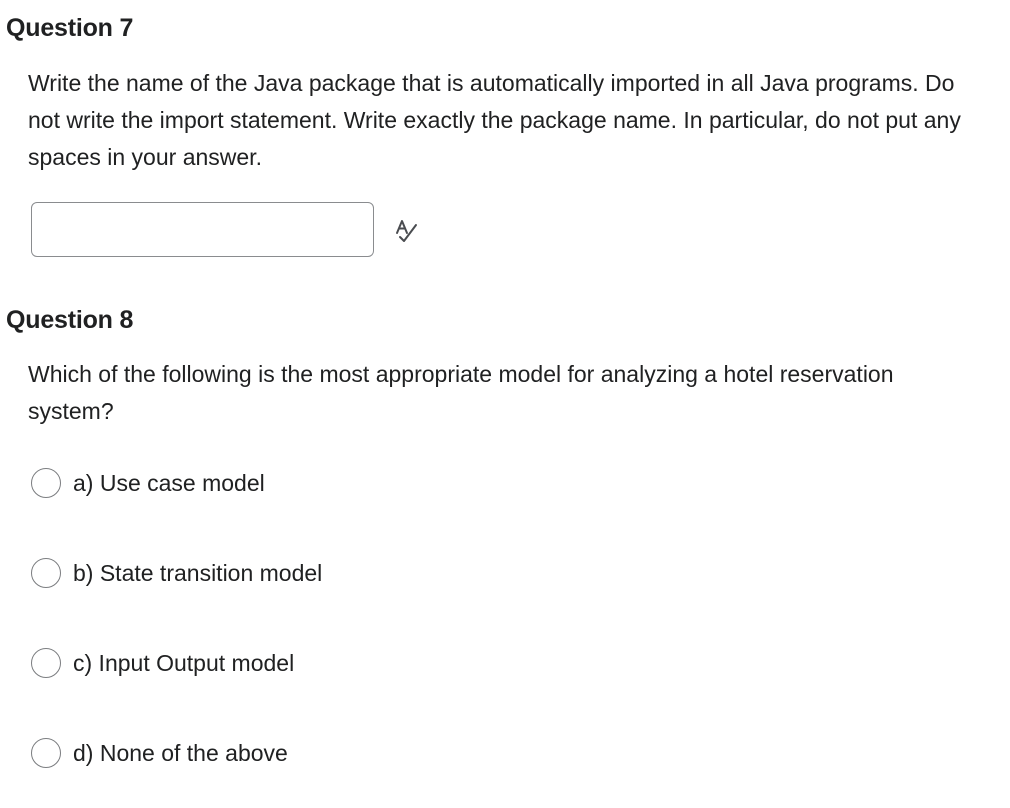 The height and width of the screenshot is (808, 1010). I want to click on option-d-label: d) None of the above, so click(180, 752).